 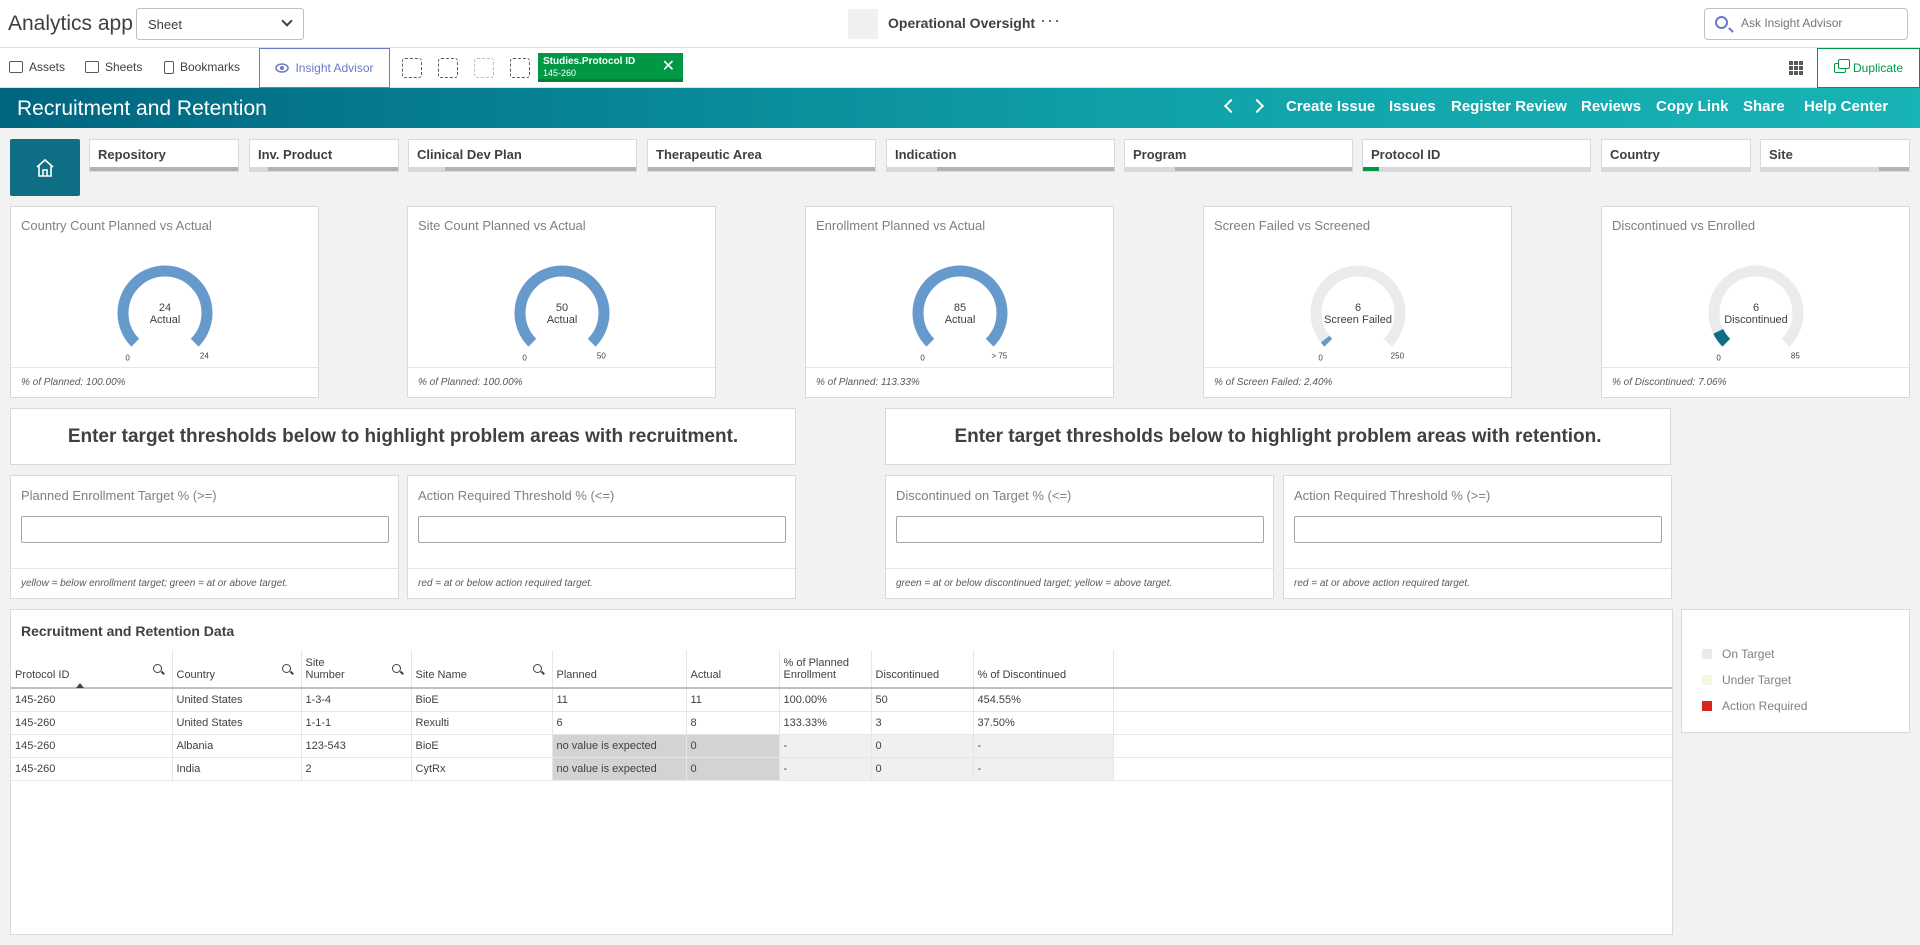 What do you see at coordinates (901, 225) in the screenshot?
I see `kpi-title: Enrollment Planned vs Actual` at bounding box center [901, 225].